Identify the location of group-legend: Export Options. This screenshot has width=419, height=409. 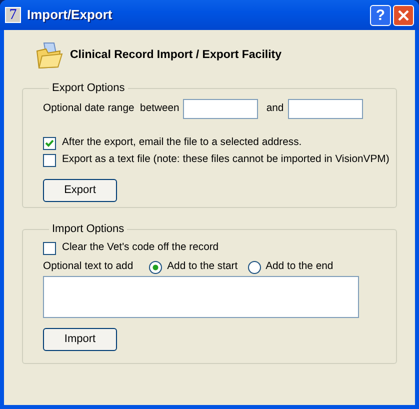
(88, 89).